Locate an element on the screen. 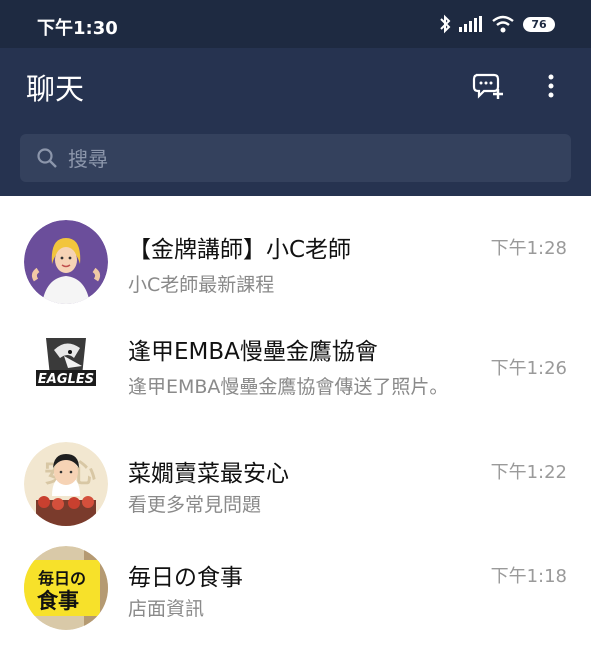 The width and height of the screenshot is (591, 646). wifi-icon is located at coordinates (503, 24).